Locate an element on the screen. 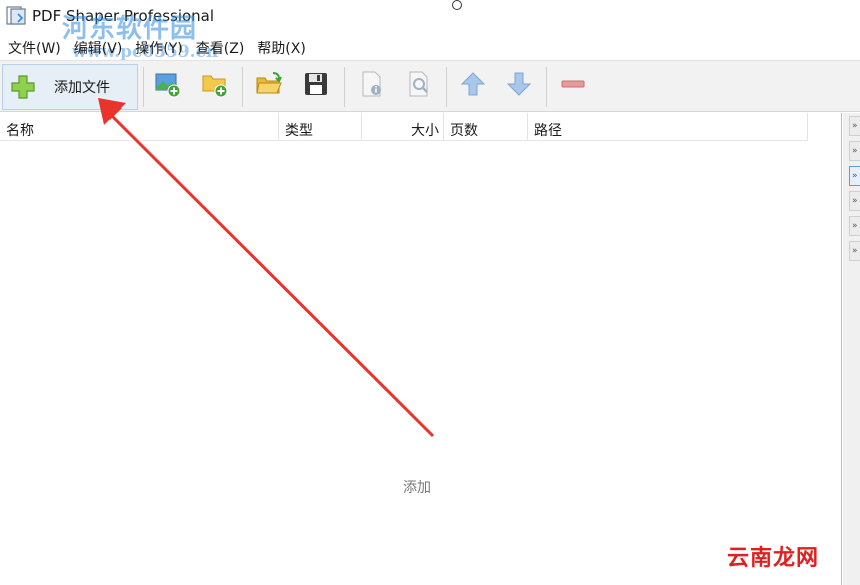 The width and height of the screenshot is (860, 585). watermark-corner: 云南龙网 is located at coordinates (773, 558).